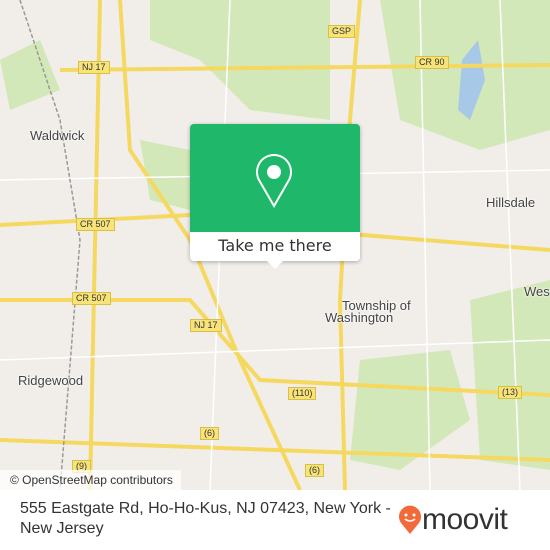 The width and height of the screenshot is (550, 550). Describe the element at coordinates (465, 519) in the screenshot. I see `moovit-wordmark: moovit` at that location.